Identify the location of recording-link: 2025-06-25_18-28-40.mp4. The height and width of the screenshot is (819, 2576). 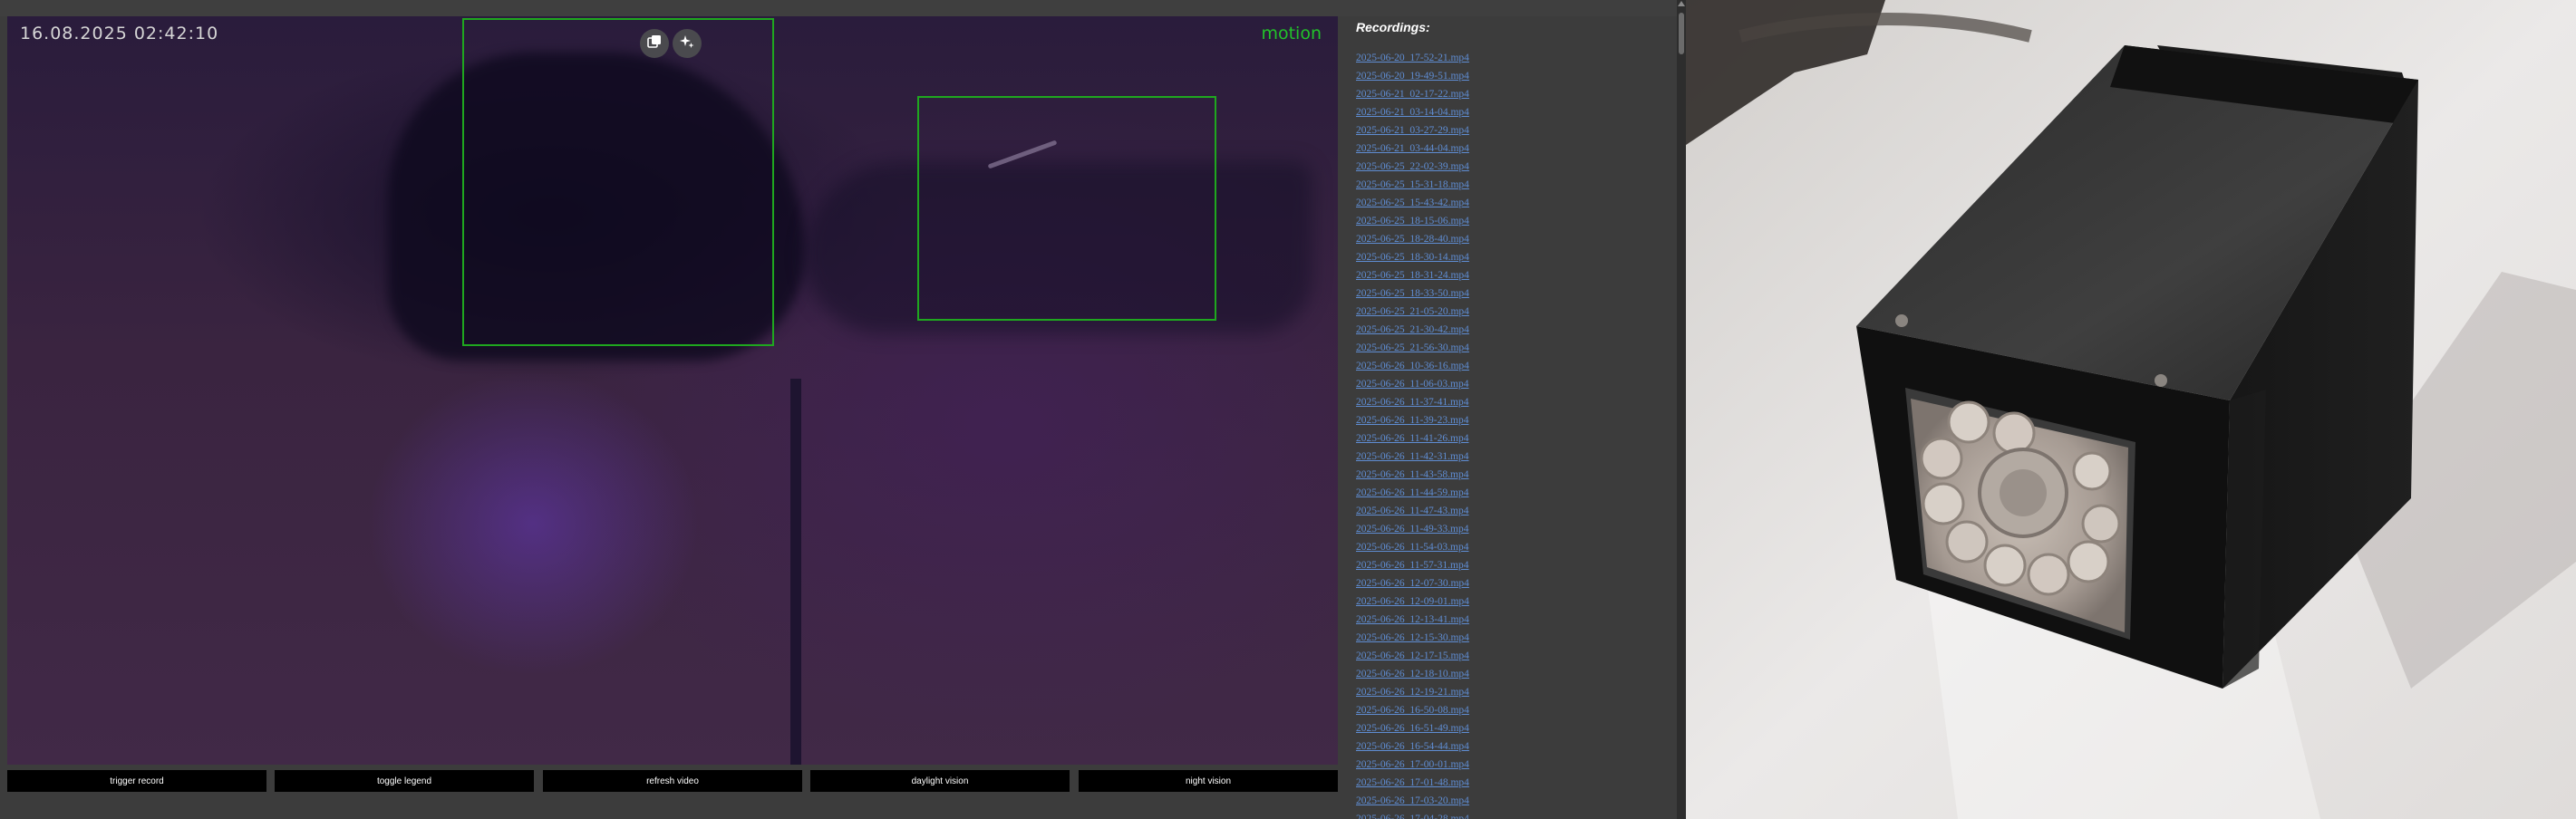
(1412, 240).